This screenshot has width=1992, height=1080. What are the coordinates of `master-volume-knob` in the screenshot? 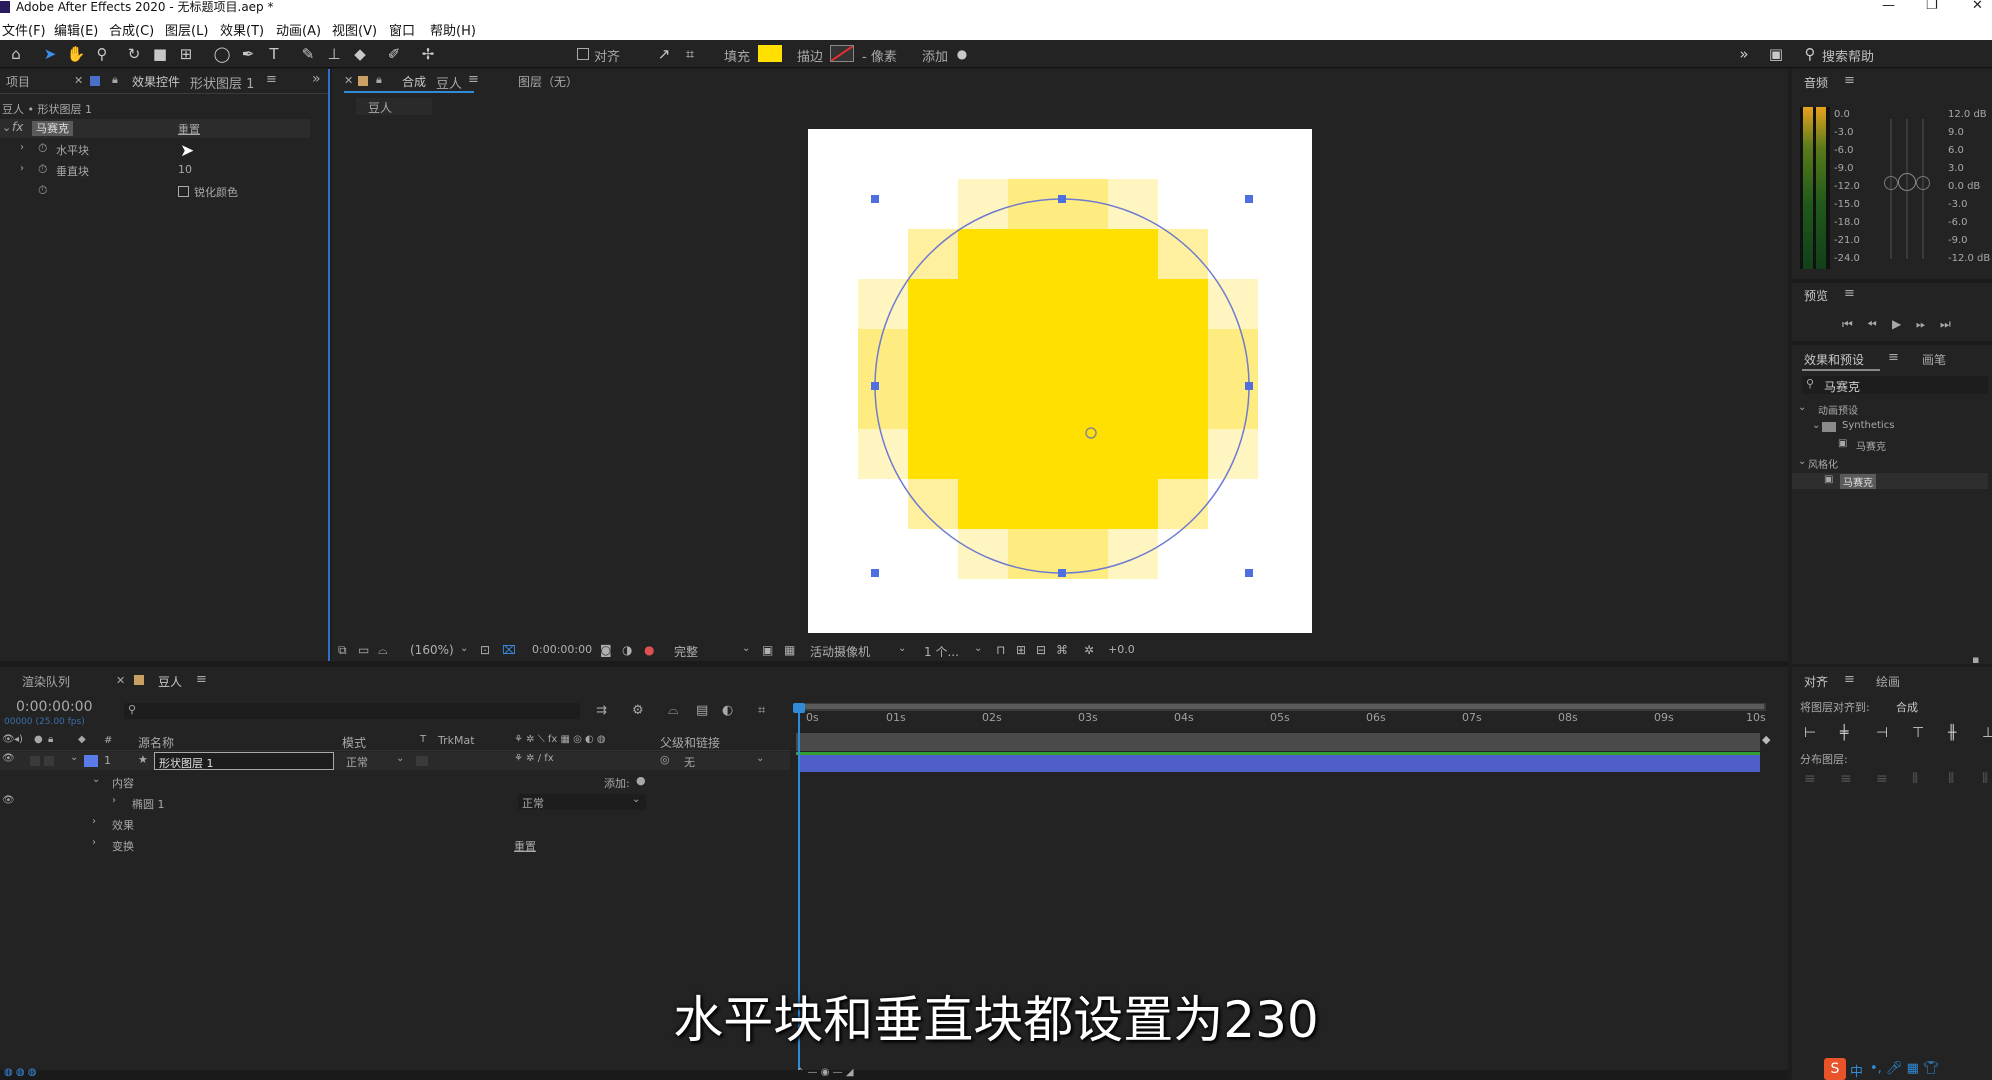 It's located at (1907, 182).